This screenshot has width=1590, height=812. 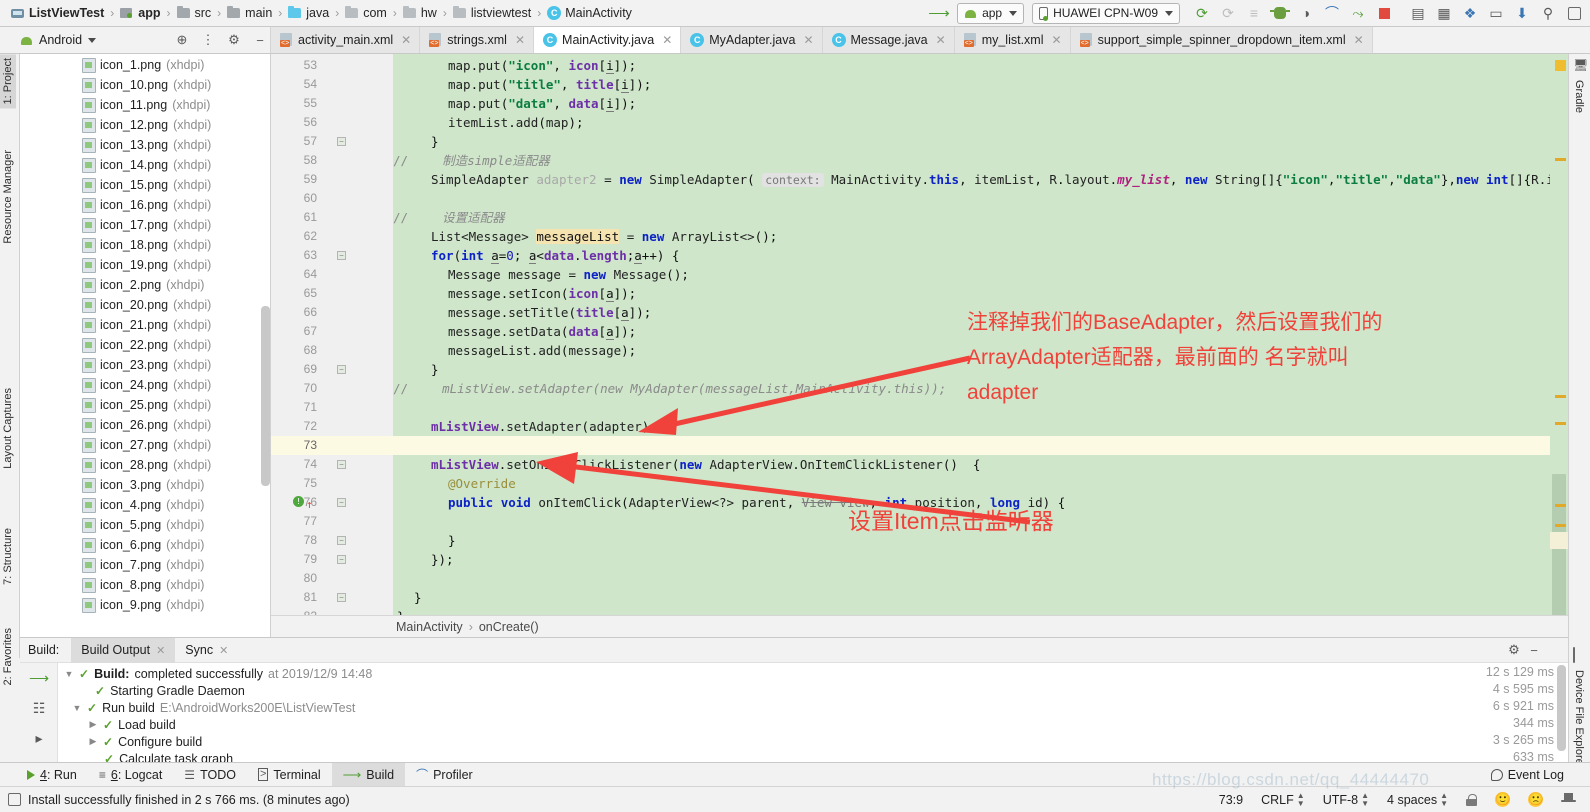 What do you see at coordinates (8, 81) in the screenshot?
I see `rail-tab-project: 1: Project` at bounding box center [8, 81].